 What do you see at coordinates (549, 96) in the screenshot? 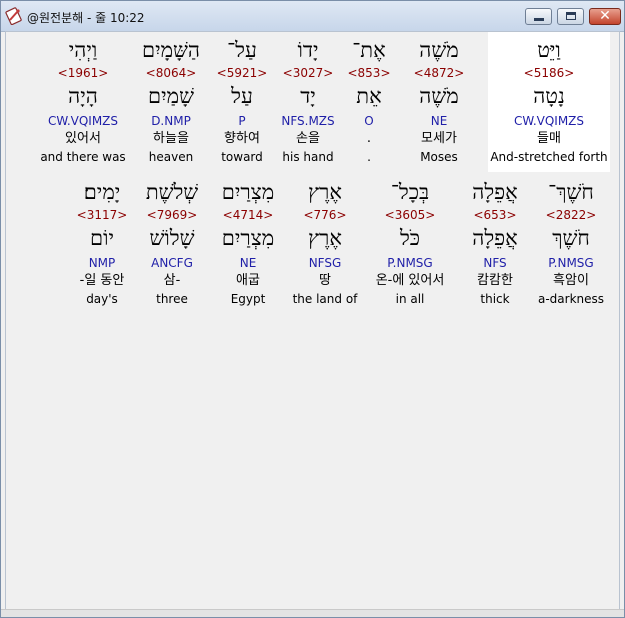
I see `lemma: נָטָה` at bounding box center [549, 96].